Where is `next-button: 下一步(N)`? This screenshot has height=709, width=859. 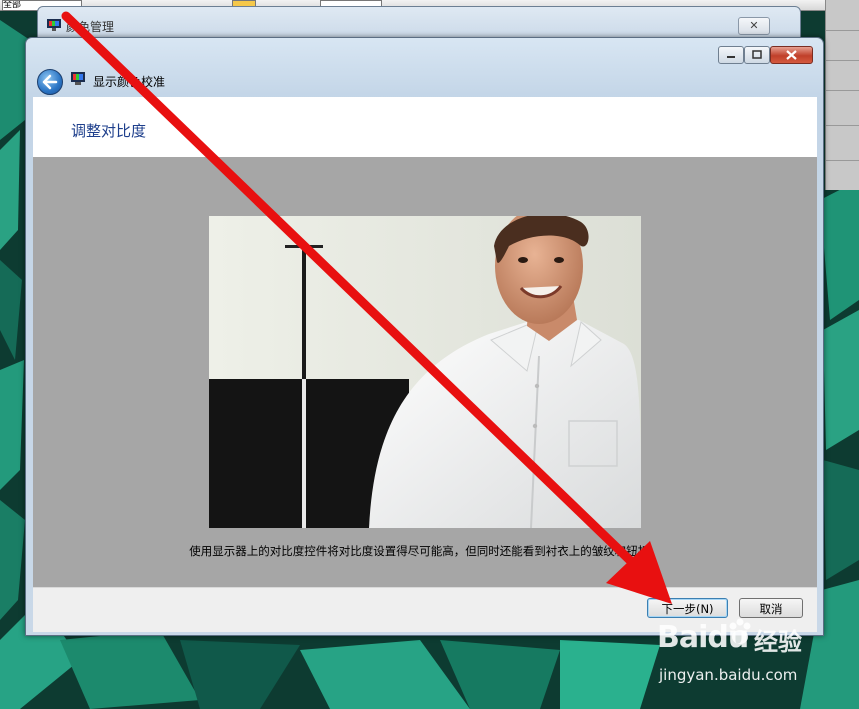 next-button: 下一步(N) is located at coordinates (687, 608).